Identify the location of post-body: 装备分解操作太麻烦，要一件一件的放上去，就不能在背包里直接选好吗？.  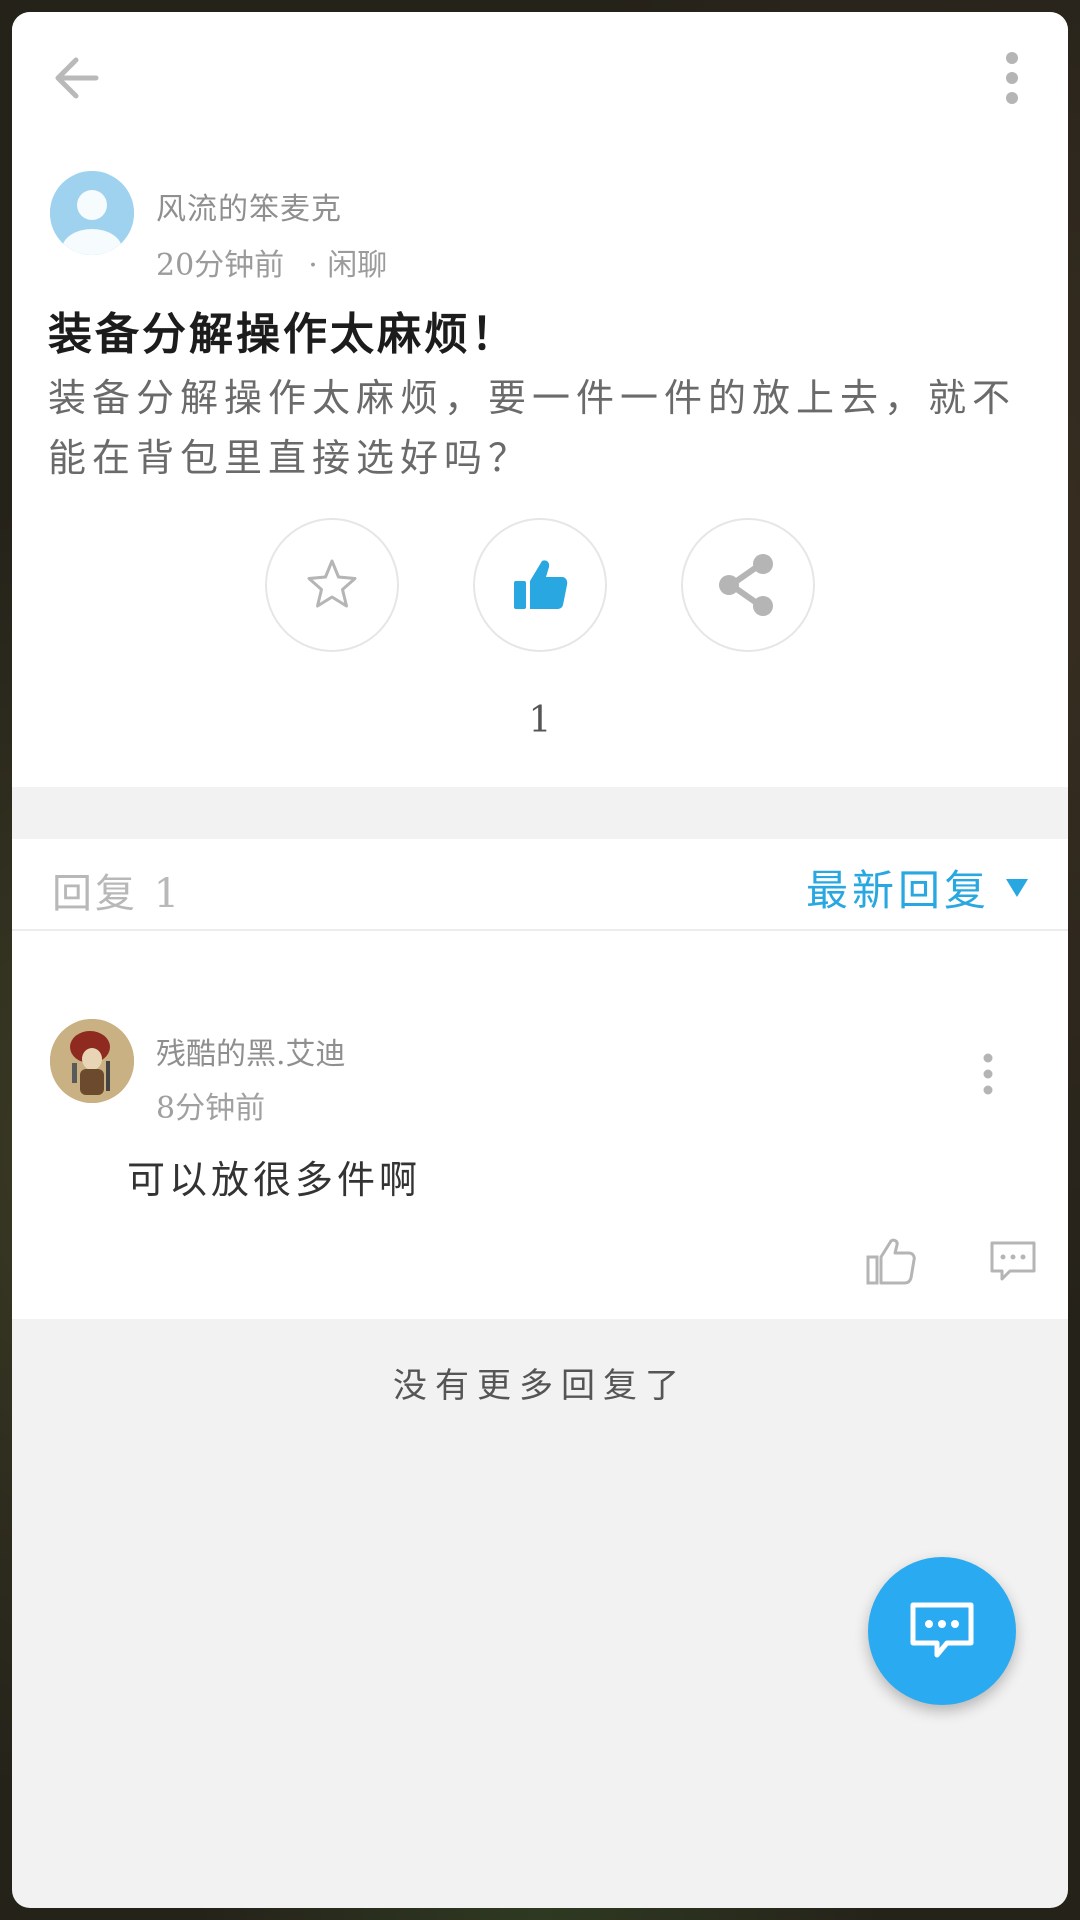
(532, 428).